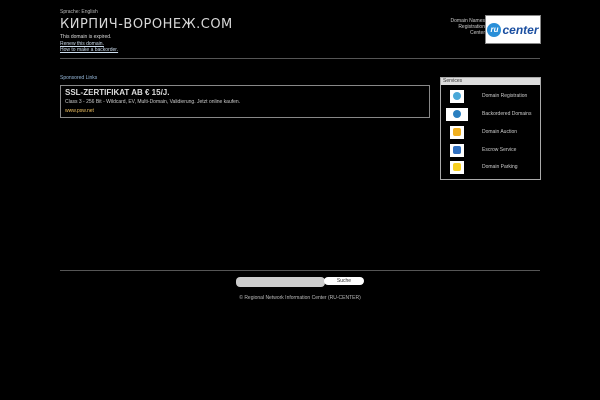 This screenshot has width=600, height=400. I want to click on logo-text: center, so click(520, 29).